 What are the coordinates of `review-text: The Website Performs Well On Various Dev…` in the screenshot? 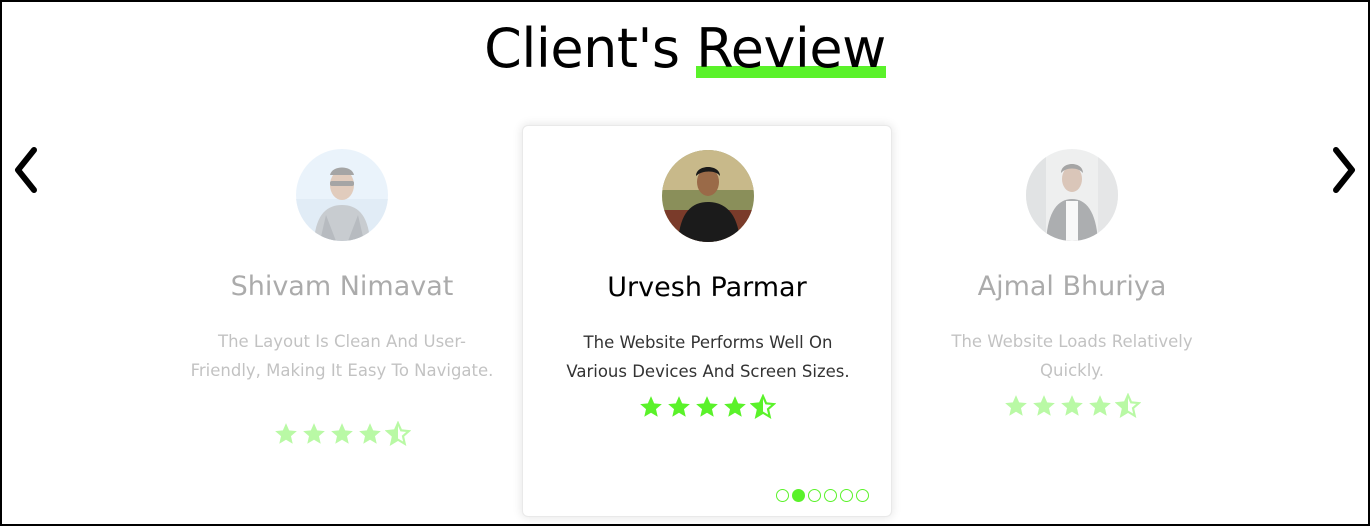 It's located at (708, 357).